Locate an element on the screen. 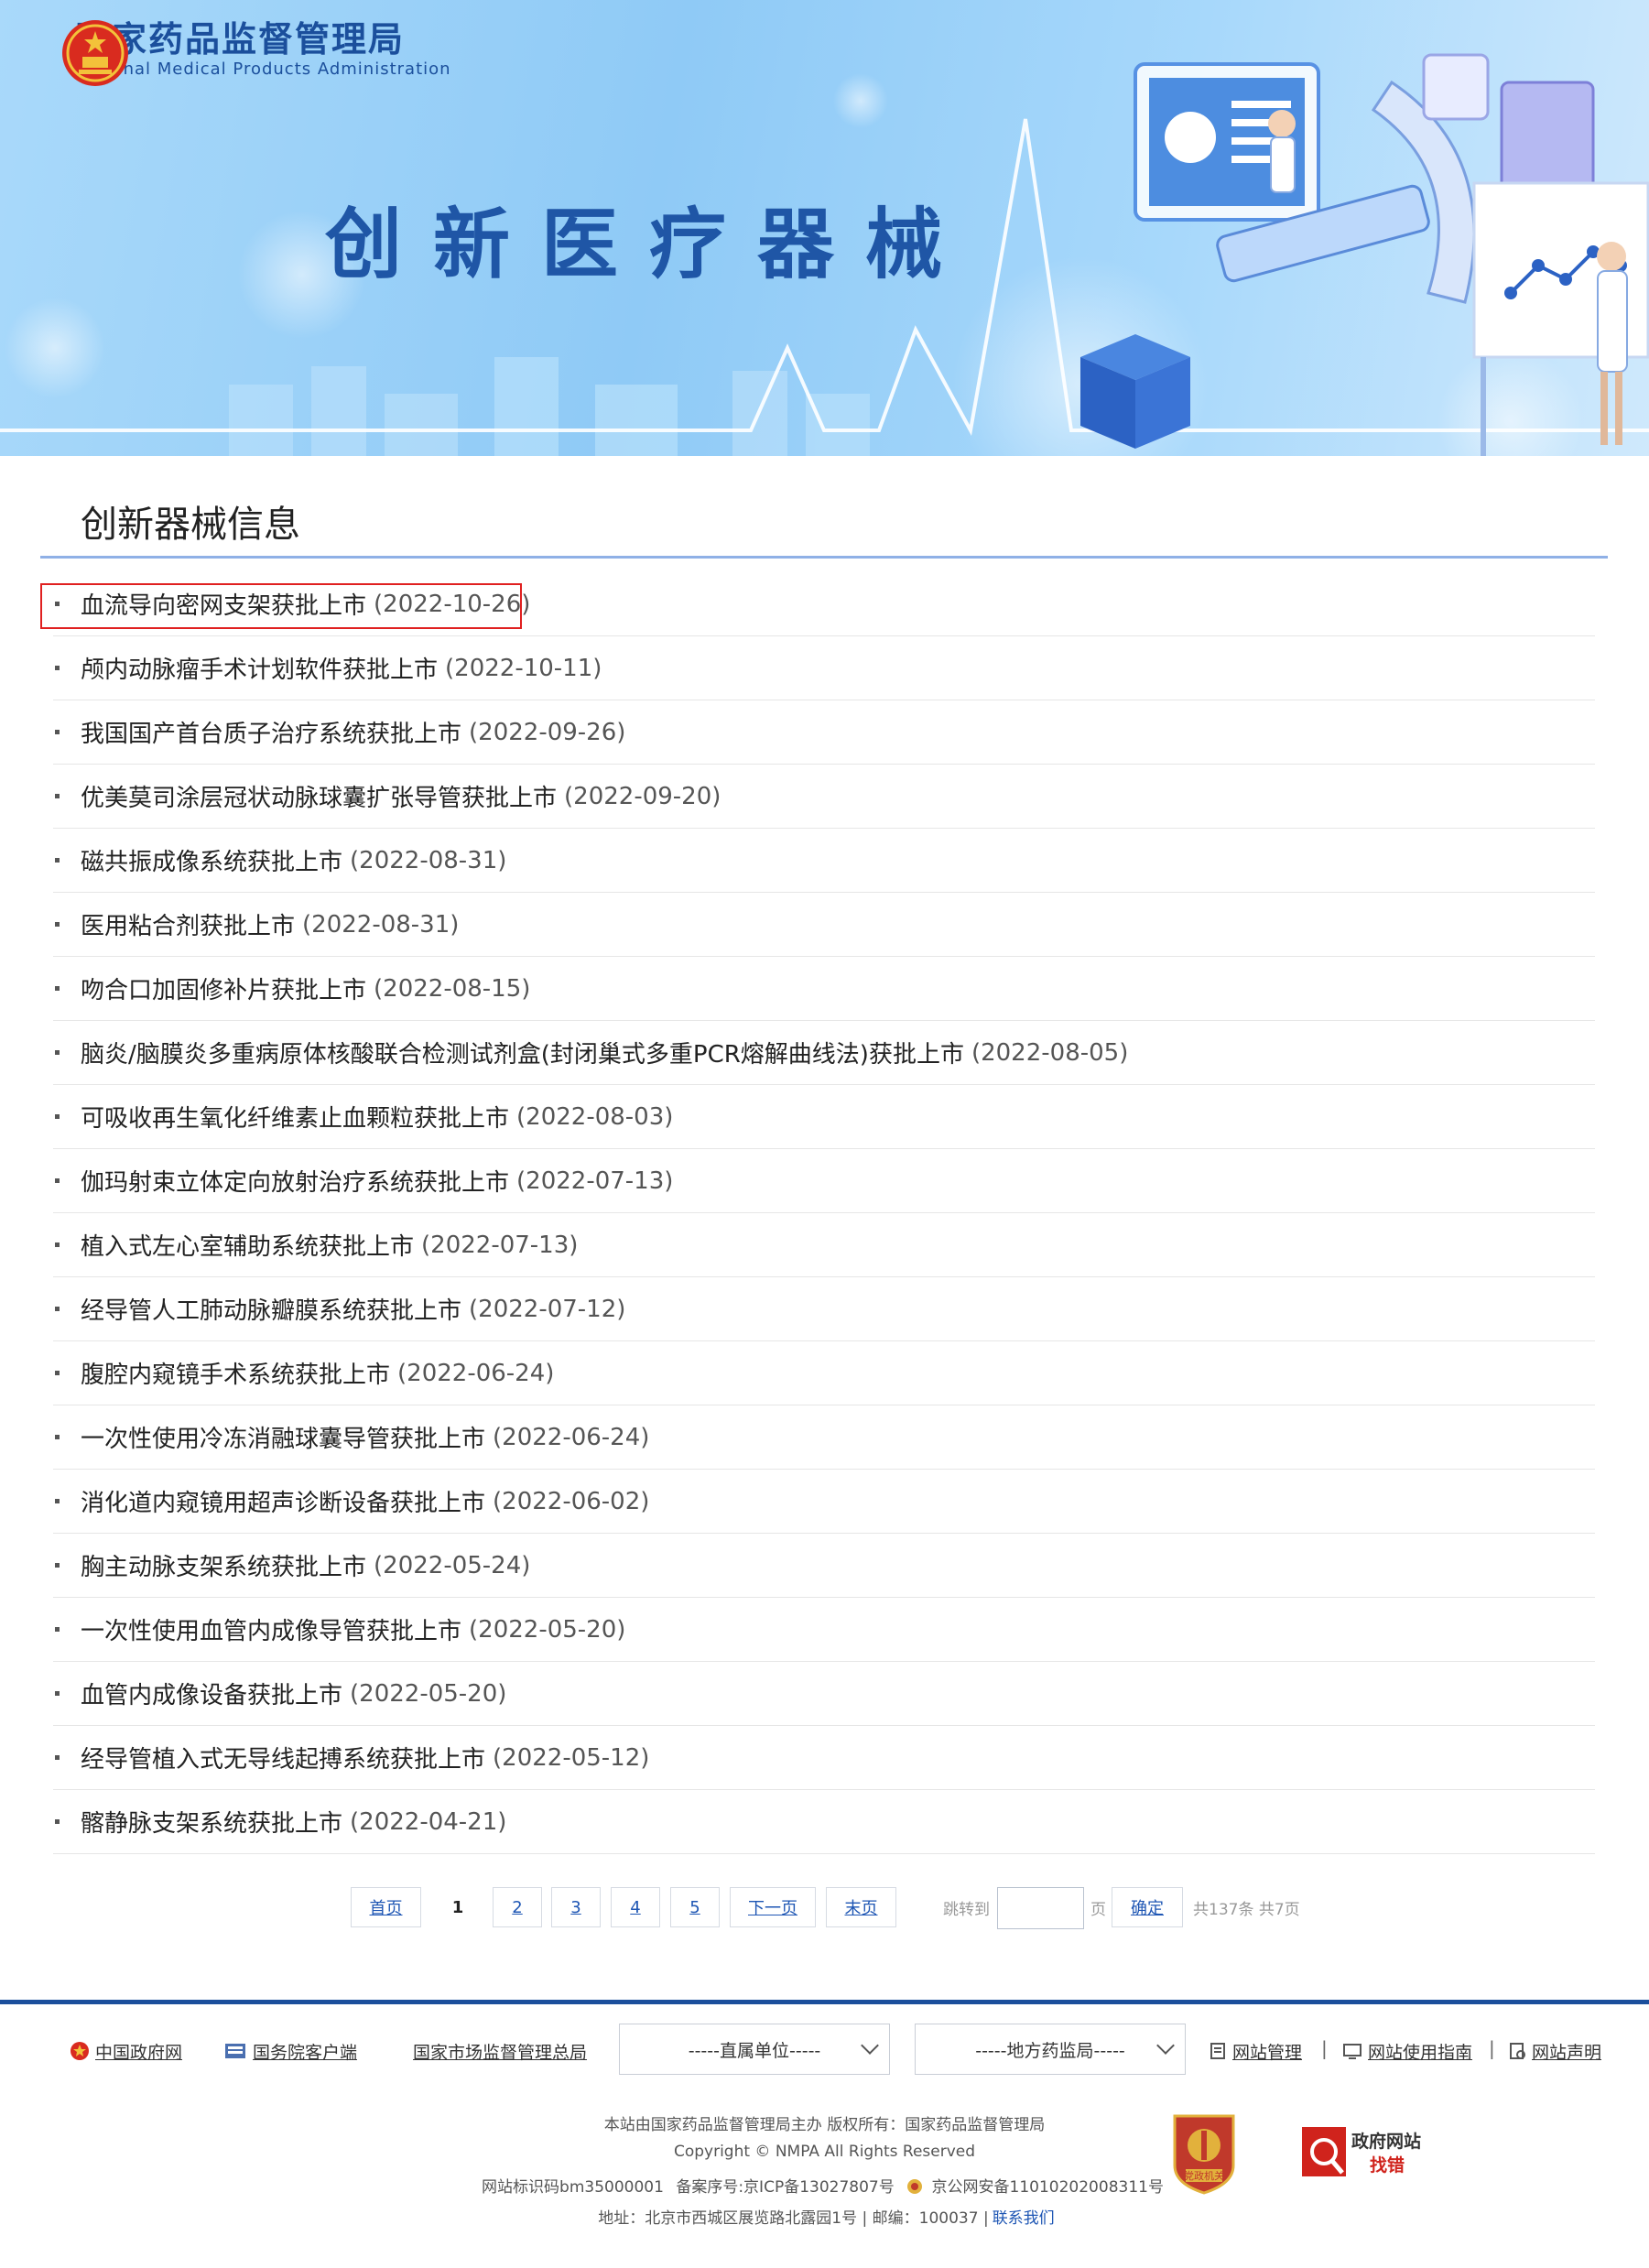 This screenshot has width=1649, height=2268. footer-link-samr: 国家市场监督管理总局 is located at coordinates (500, 2051).